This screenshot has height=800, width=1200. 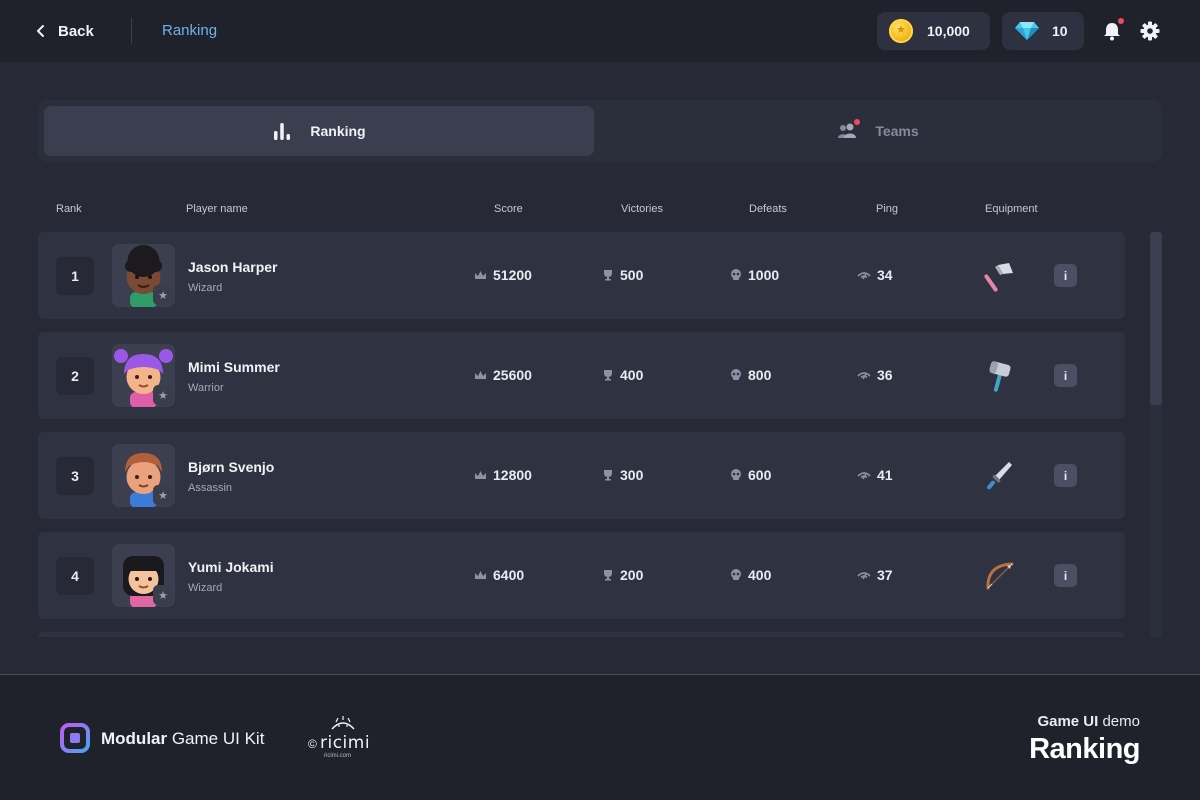 What do you see at coordinates (1011, 209) in the screenshot?
I see `column-header-equipment: Equipment` at bounding box center [1011, 209].